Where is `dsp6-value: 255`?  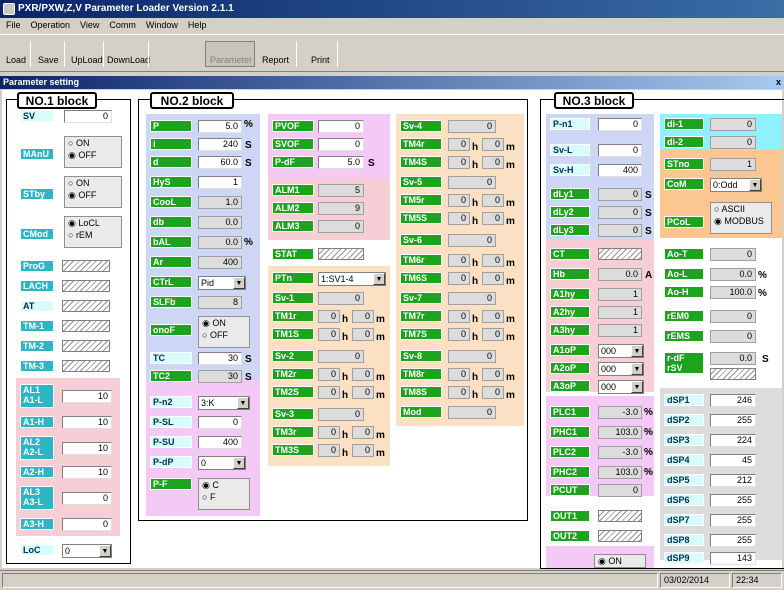
dsp6-value: 255 is located at coordinates (733, 500).